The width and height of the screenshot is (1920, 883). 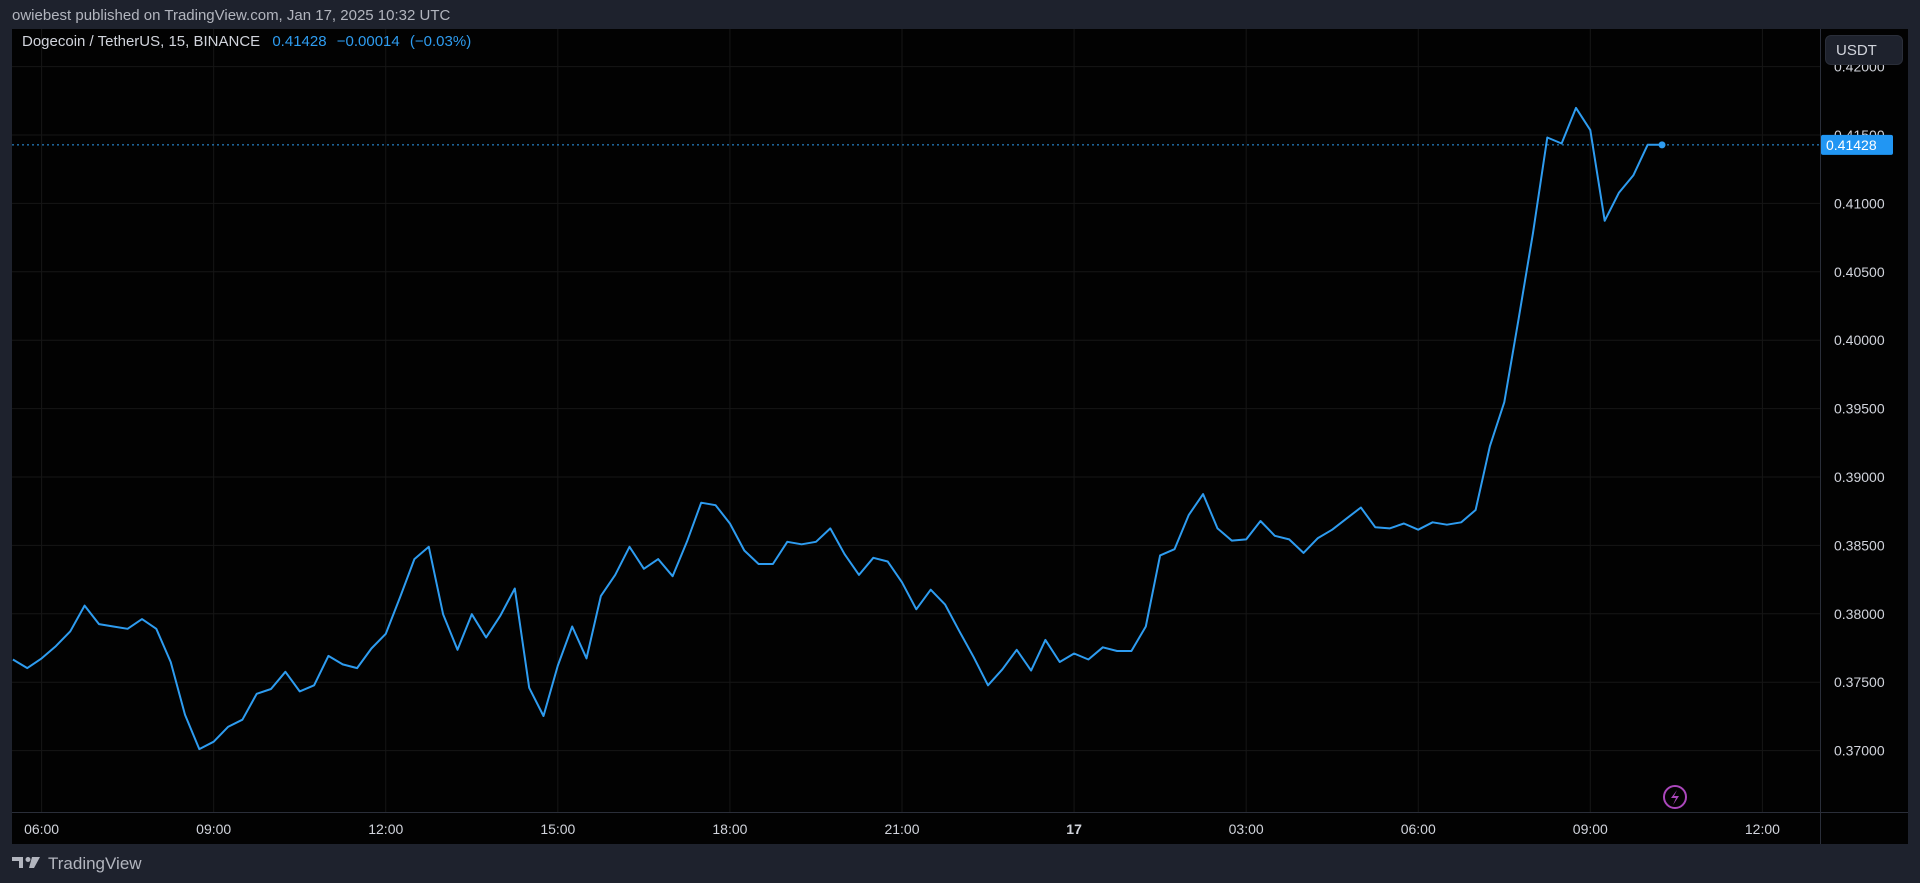 What do you see at coordinates (26, 862) in the screenshot?
I see `tradingview-logo-icon` at bounding box center [26, 862].